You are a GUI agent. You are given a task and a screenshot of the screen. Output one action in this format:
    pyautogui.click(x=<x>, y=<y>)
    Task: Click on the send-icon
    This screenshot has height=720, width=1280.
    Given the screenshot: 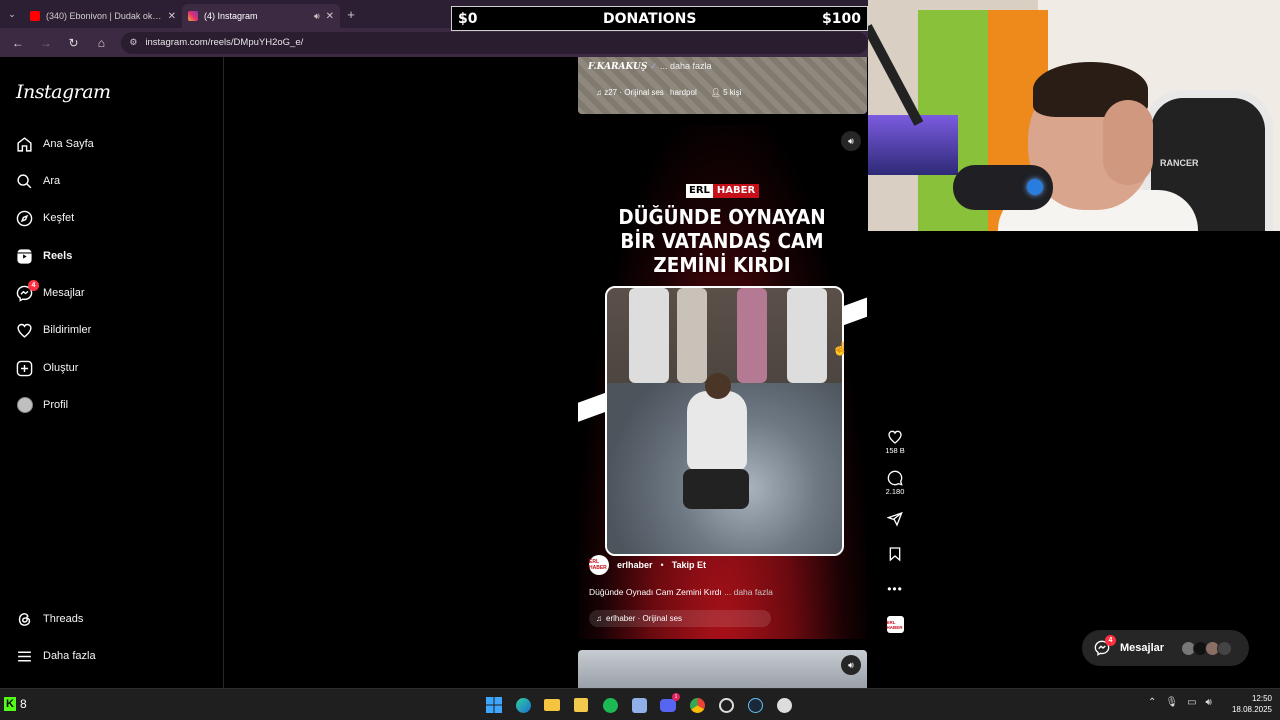 What is the action you would take?
    pyautogui.click(x=895, y=519)
    